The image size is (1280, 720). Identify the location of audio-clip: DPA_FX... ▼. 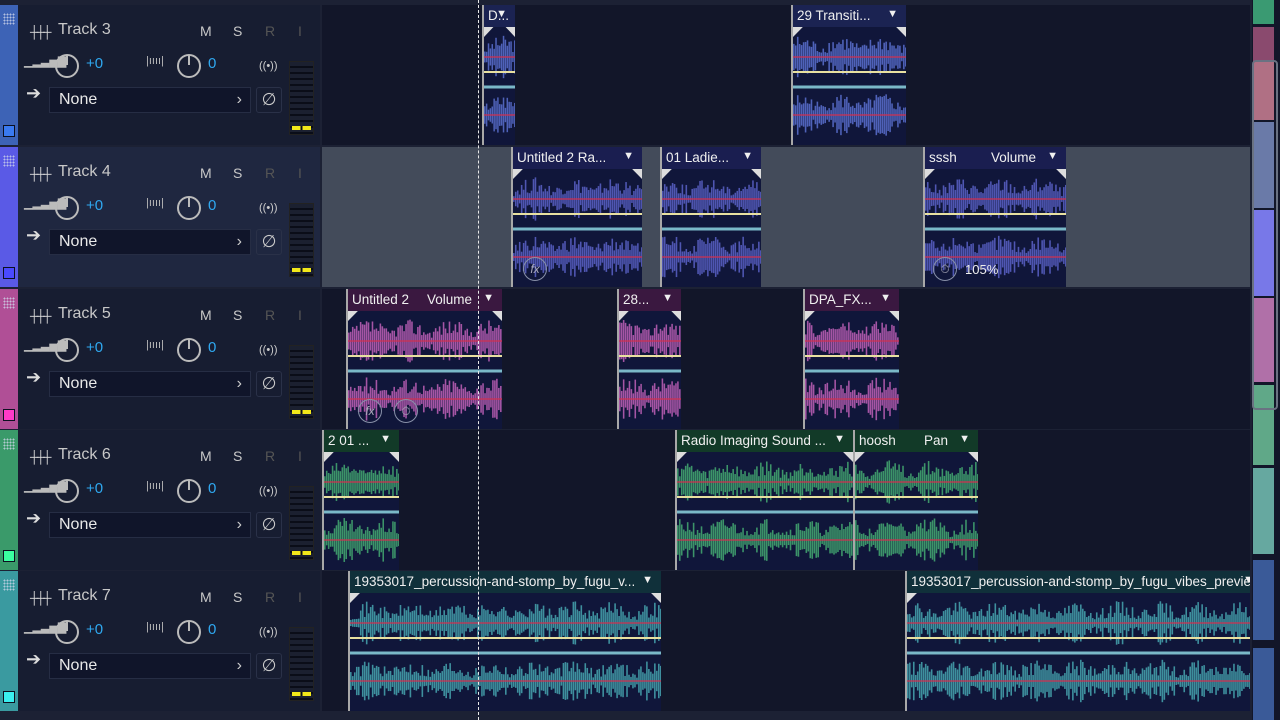
(851, 359).